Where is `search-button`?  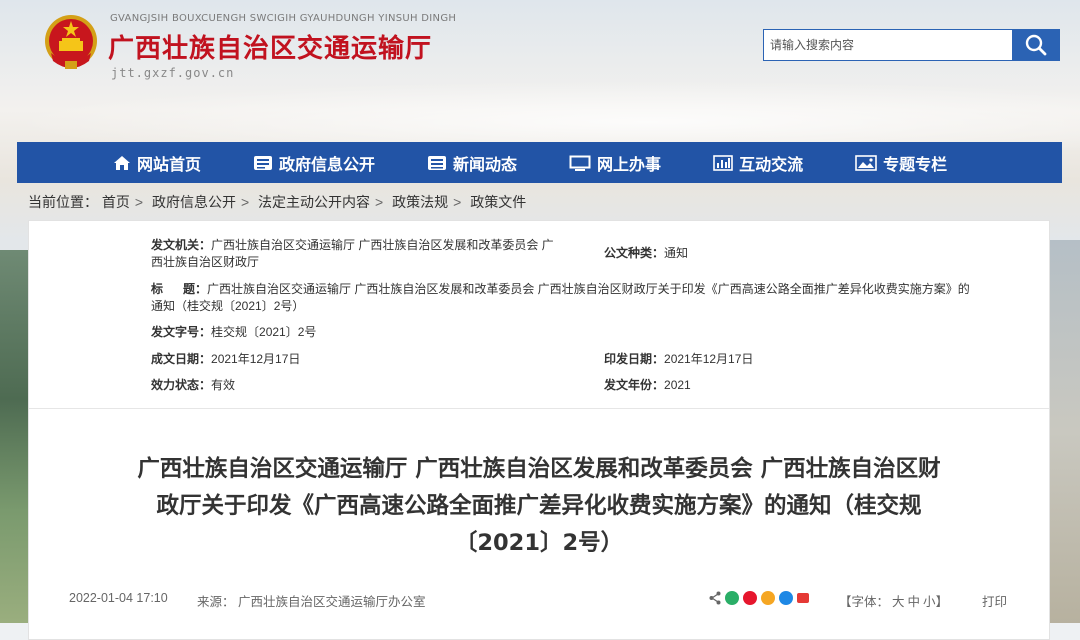 search-button is located at coordinates (1035, 45).